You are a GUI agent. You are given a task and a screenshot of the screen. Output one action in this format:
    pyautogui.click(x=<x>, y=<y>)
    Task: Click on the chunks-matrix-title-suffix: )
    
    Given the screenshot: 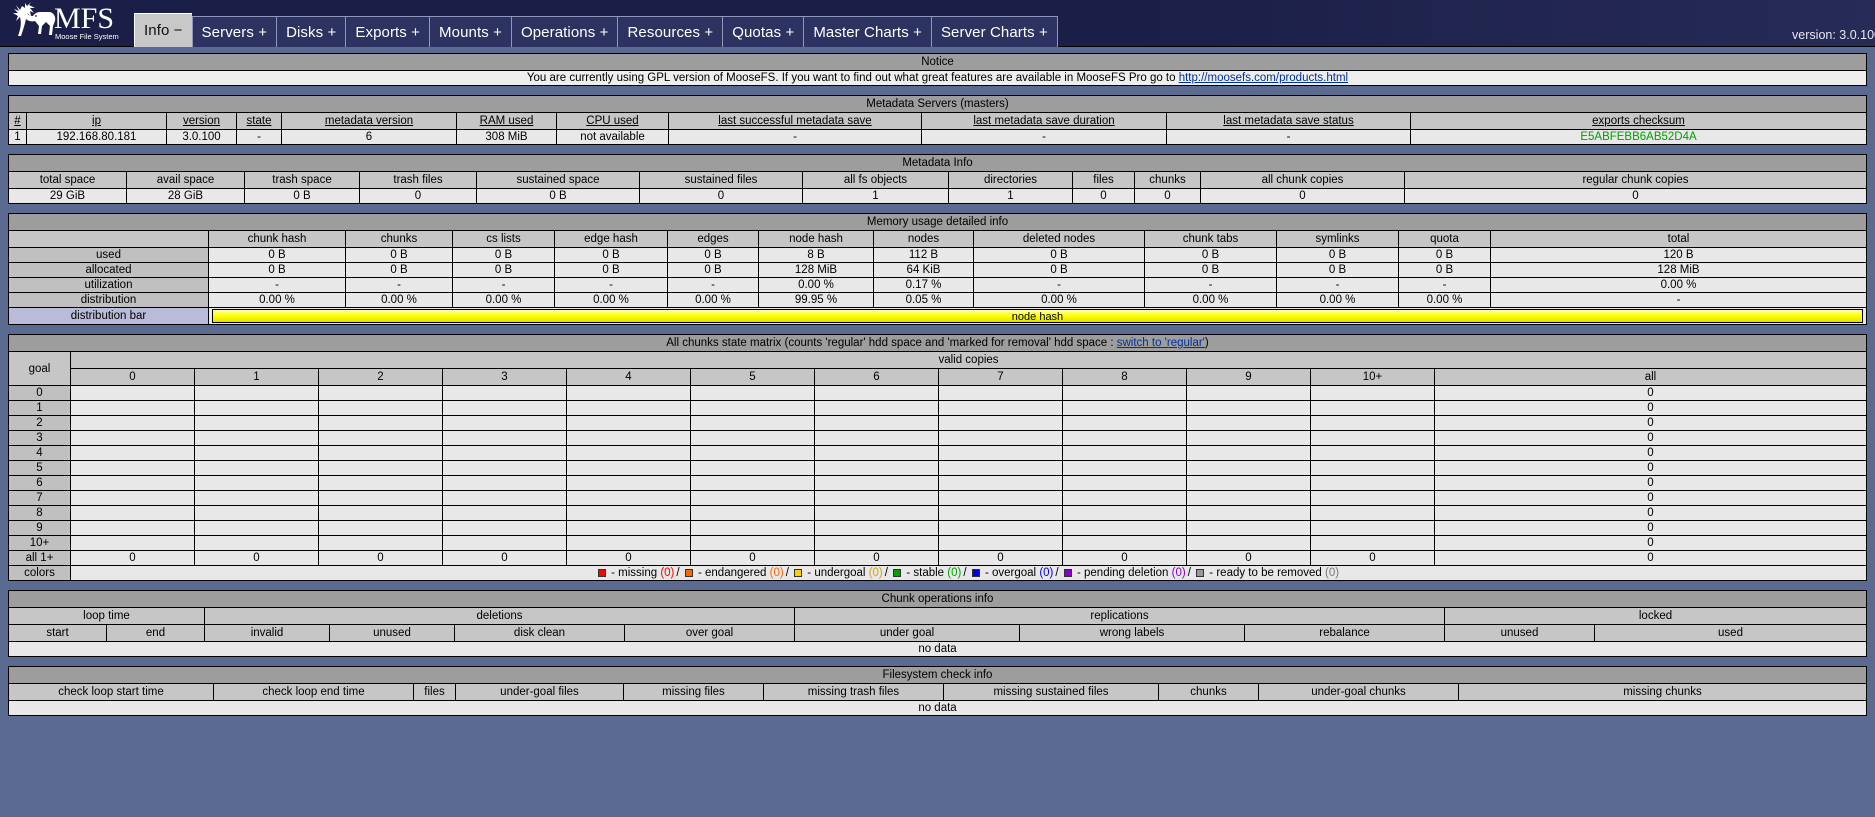 What is the action you would take?
    pyautogui.click(x=1206, y=343)
    